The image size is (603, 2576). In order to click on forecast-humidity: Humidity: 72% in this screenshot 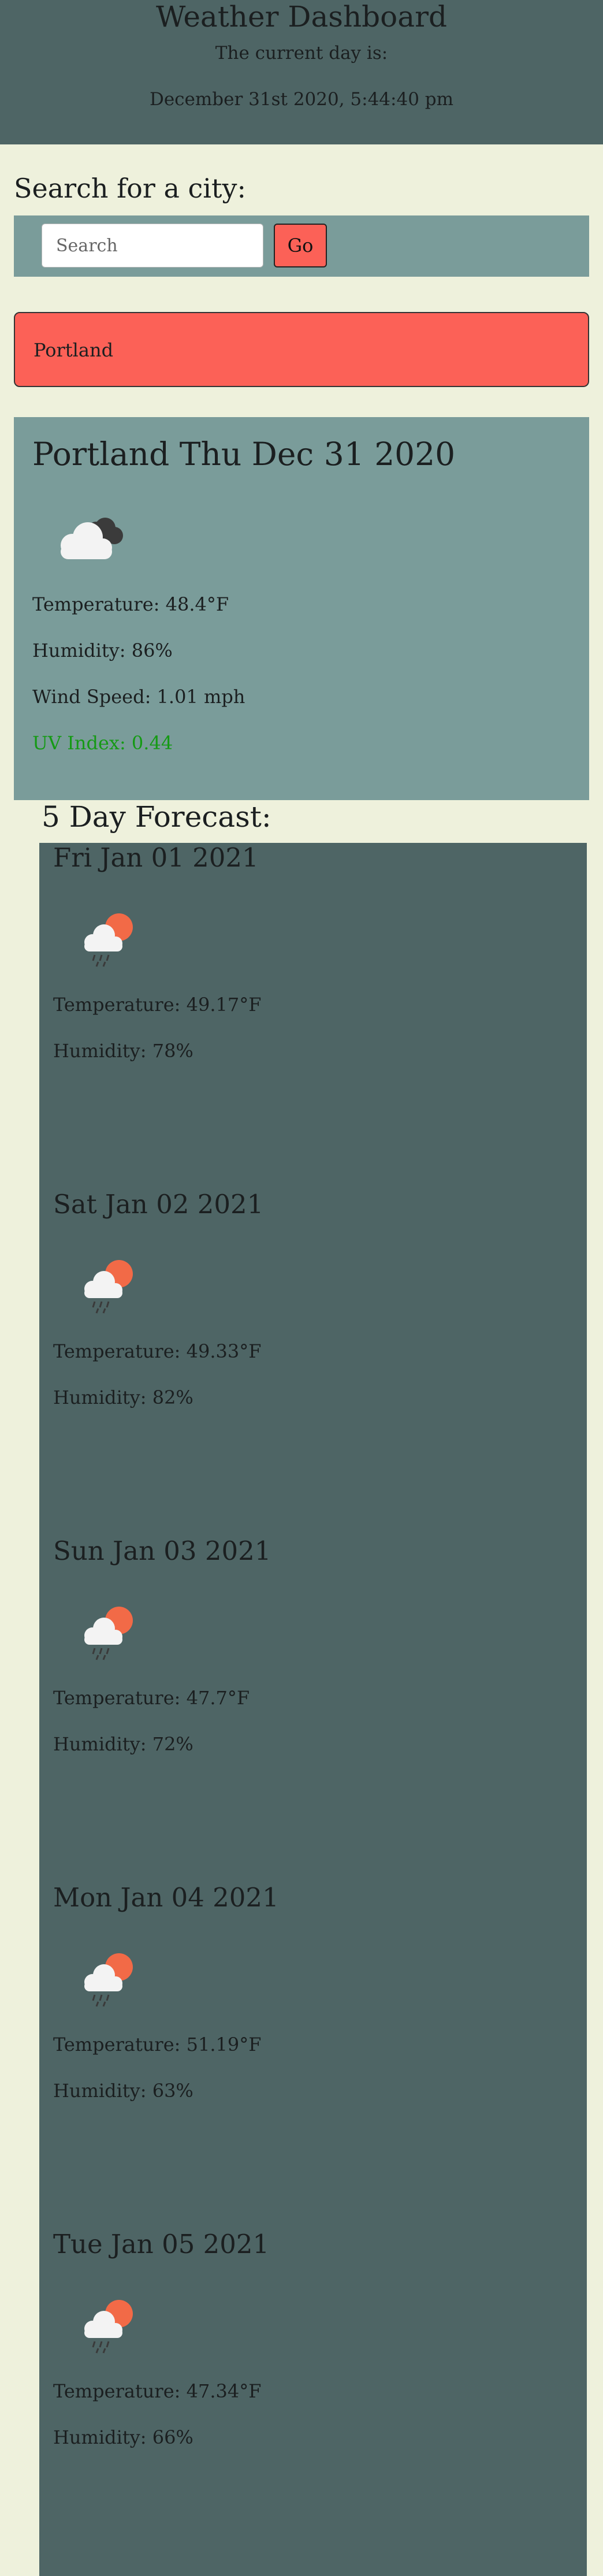, I will do `click(123, 1744)`.